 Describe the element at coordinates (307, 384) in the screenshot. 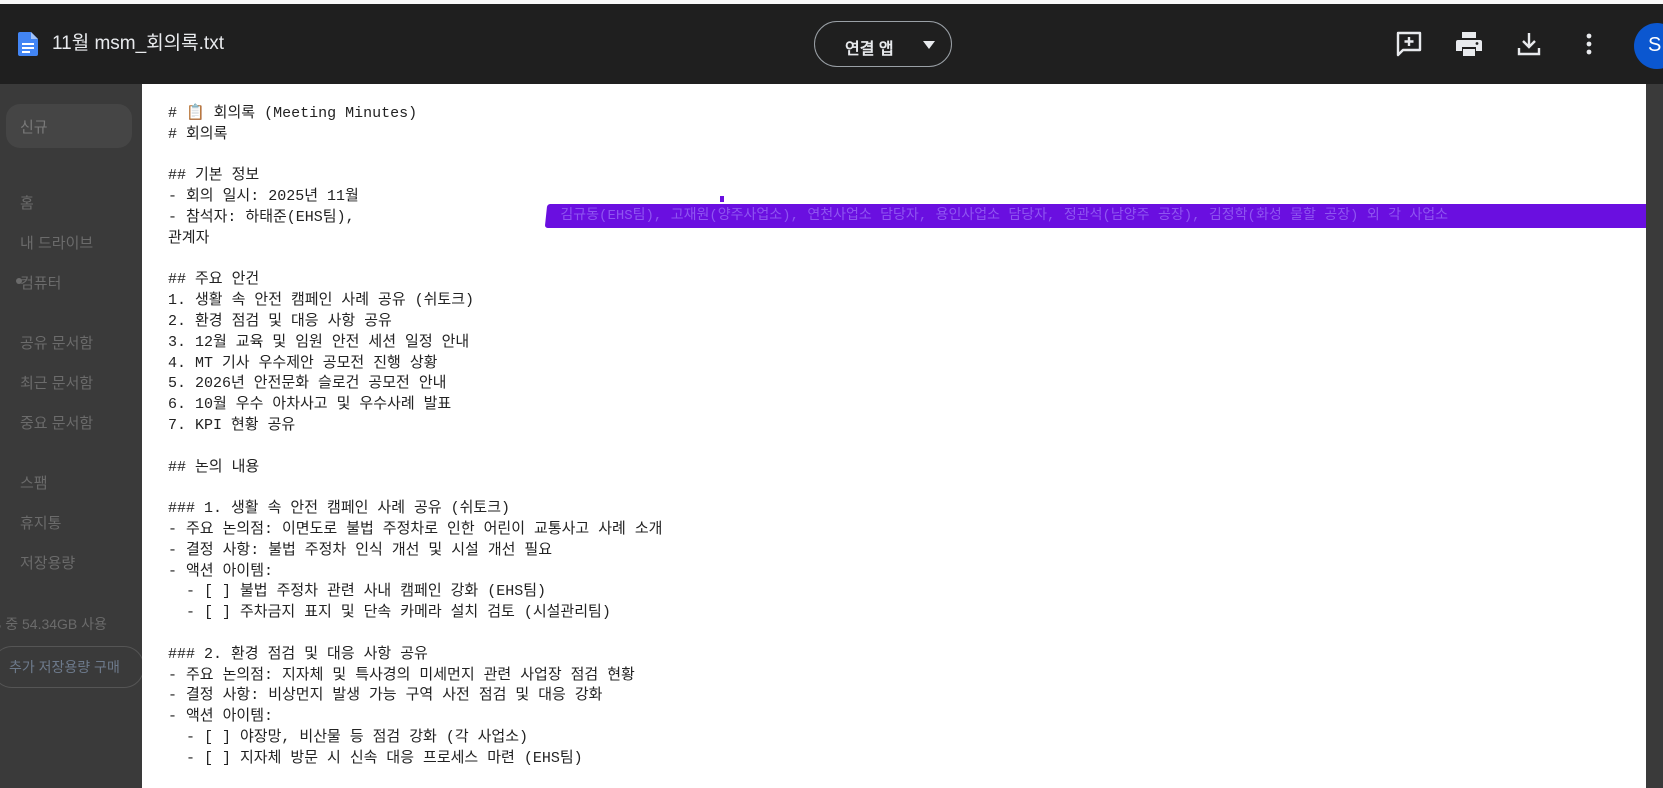

I see `document-body-line: 5. 2026년 안전문화 슬로건 공모전 안내` at that location.